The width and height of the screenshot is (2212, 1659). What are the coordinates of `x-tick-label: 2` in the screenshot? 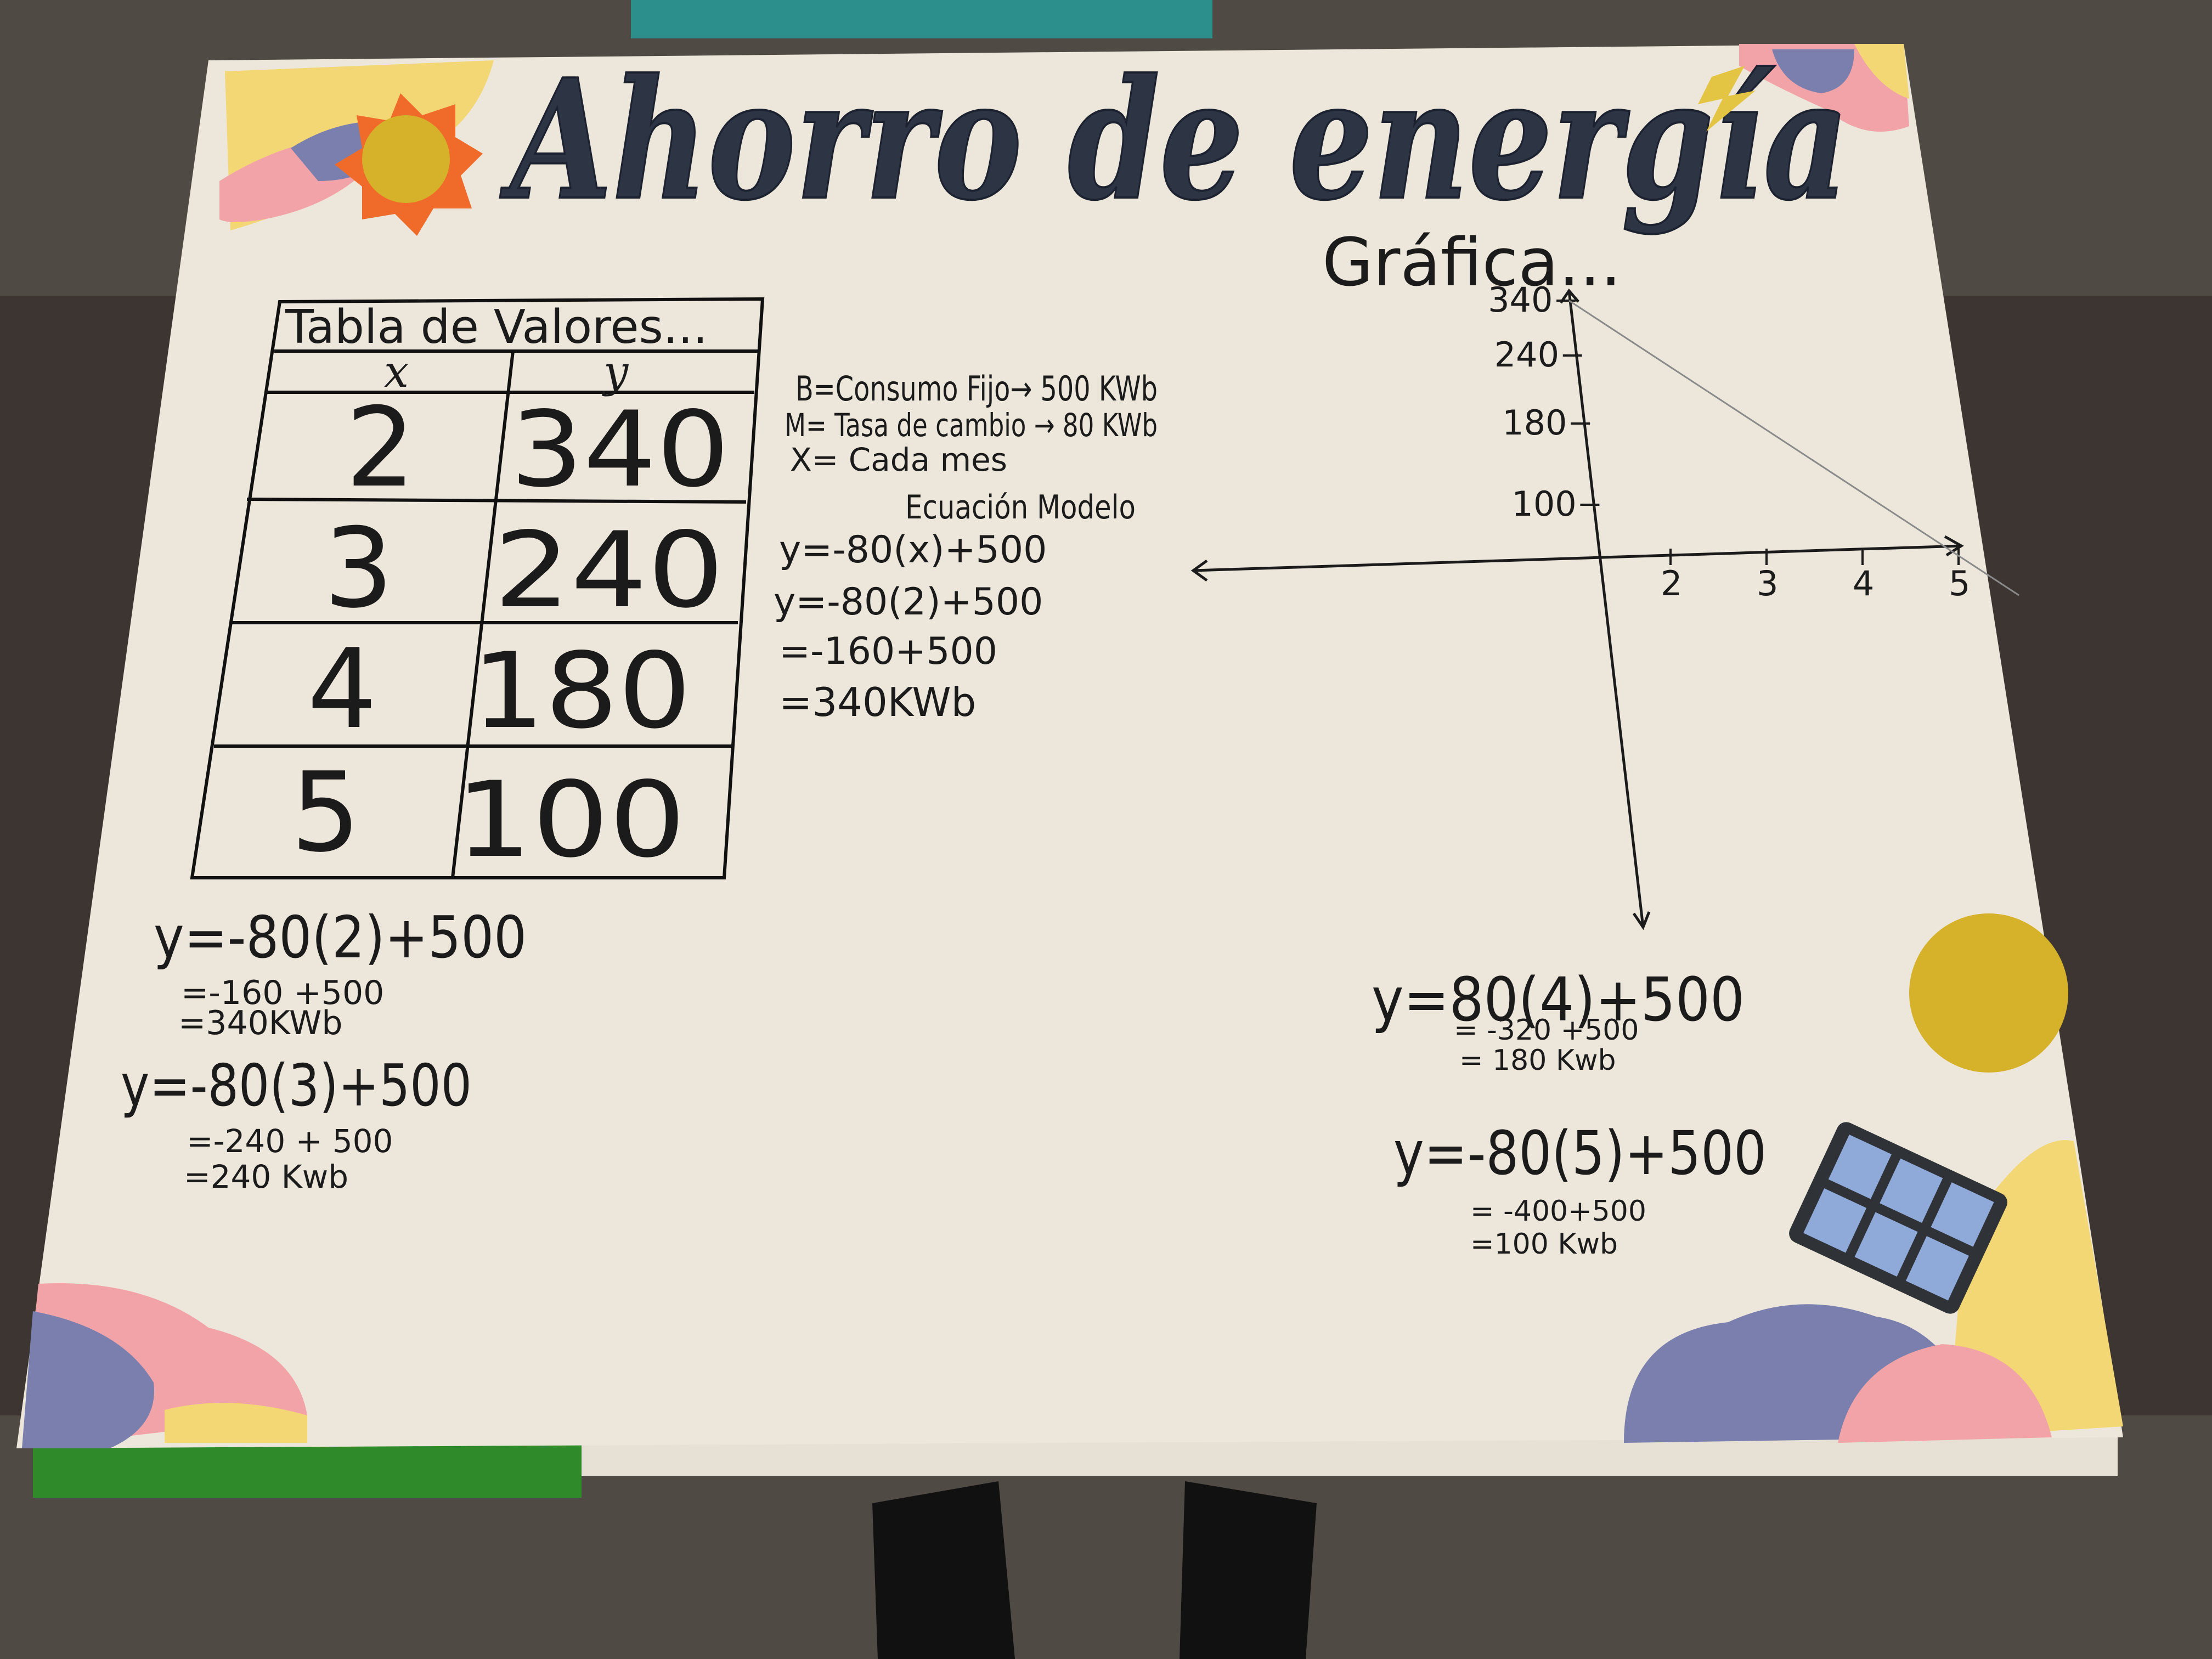 It's located at (1672, 583).